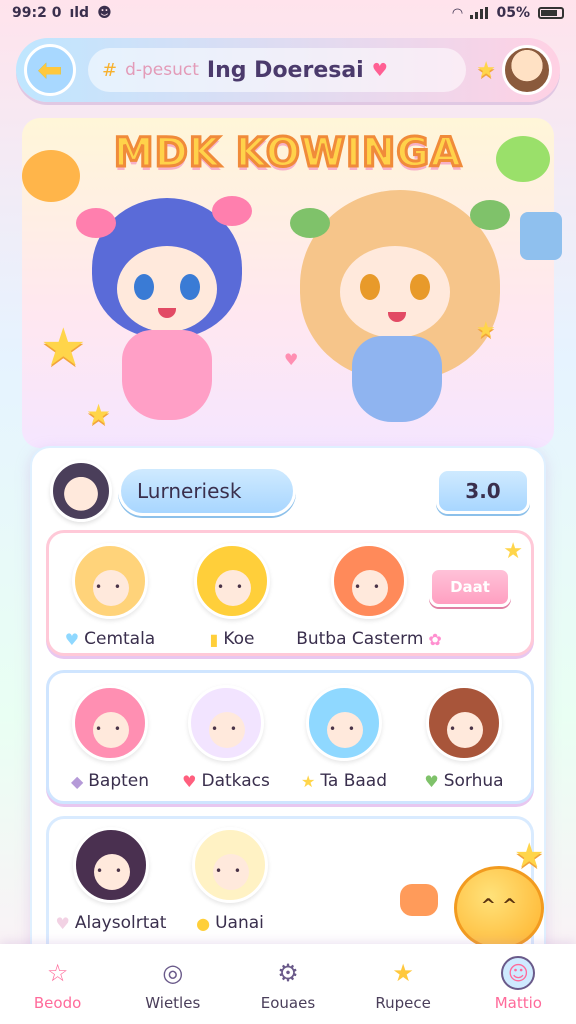 The height and width of the screenshot is (1024, 576). I want to click on tag-icon: ▮, so click(214, 639).